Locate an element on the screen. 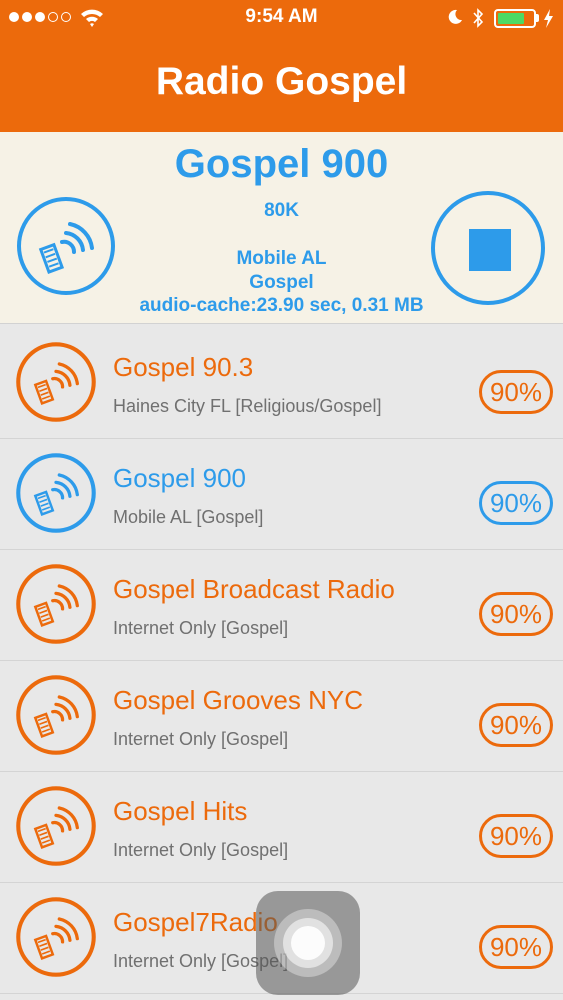  battery-icon is located at coordinates (515, 18).